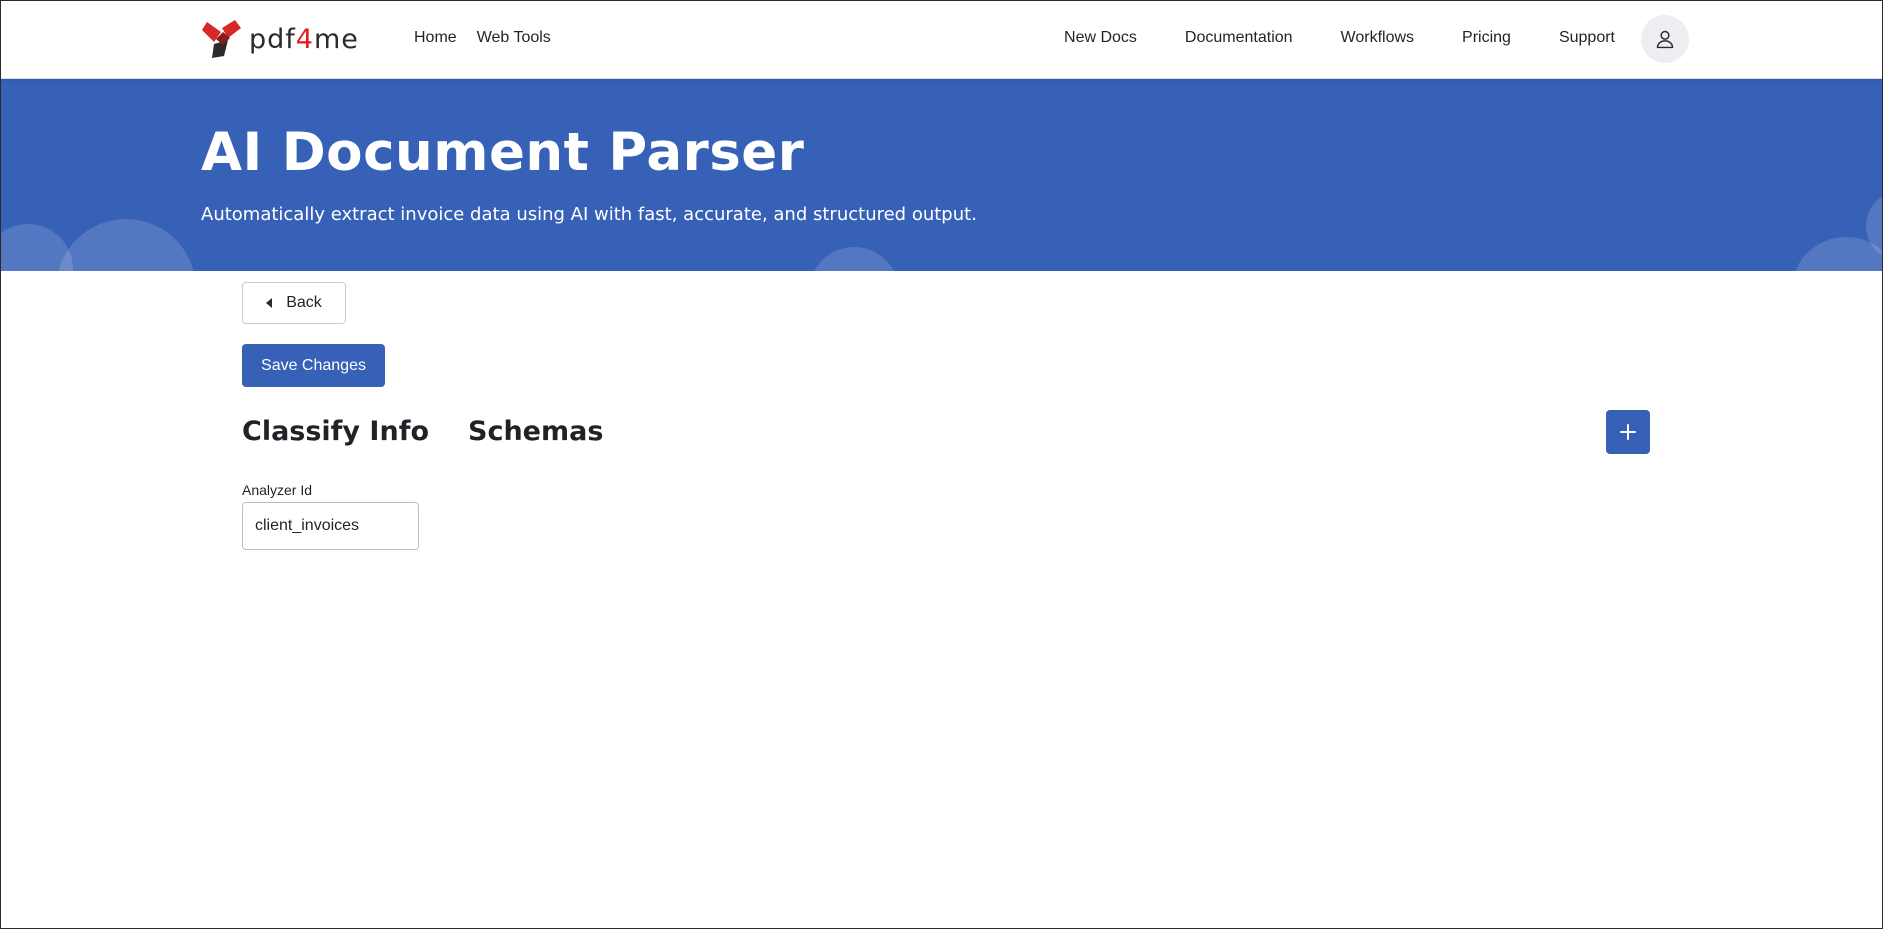  What do you see at coordinates (221, 39) in the screenshot?
I see `pdf4me-logo-icon` at bounding box center [221, 39].